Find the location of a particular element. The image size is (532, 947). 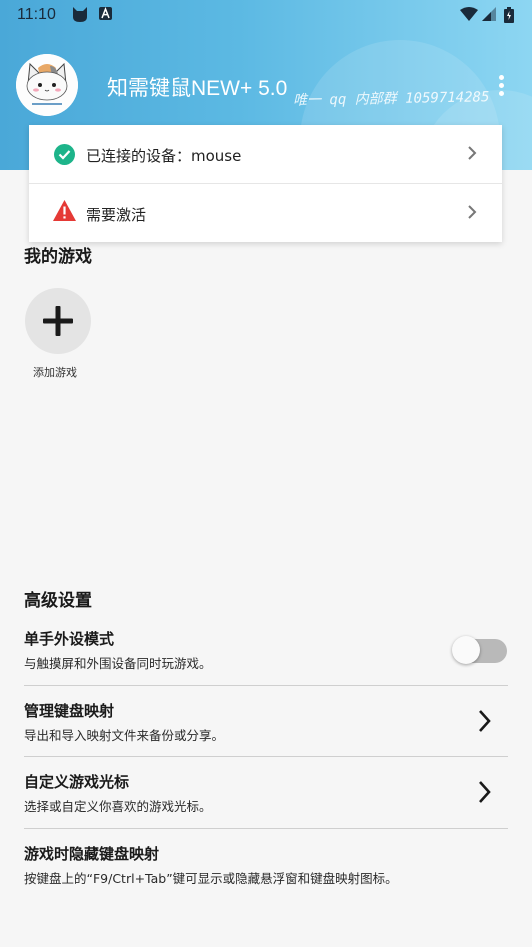

app-title: 知需键鼠NEW+ 5.0 is located at coordinates (197, 88).